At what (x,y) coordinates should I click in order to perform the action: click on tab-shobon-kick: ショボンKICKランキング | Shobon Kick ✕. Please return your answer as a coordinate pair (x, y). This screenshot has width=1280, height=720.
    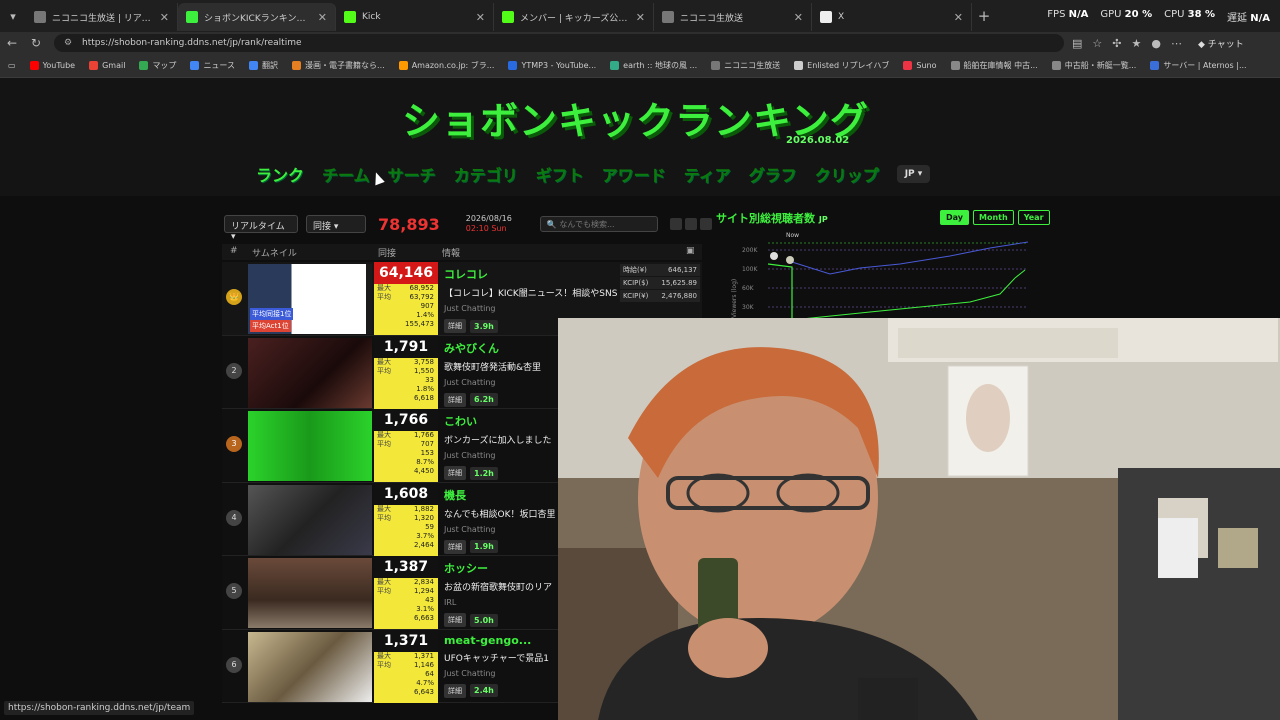
    Looking at the image, I should click on (257, 17).